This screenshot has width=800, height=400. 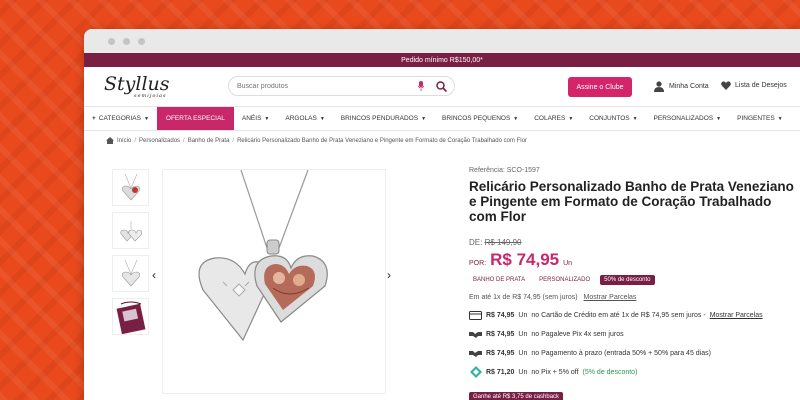 What do you see at coordinates (126, 41) in the screenshot?
I see `window-dot-minimize` at bounding box center [126, 41].